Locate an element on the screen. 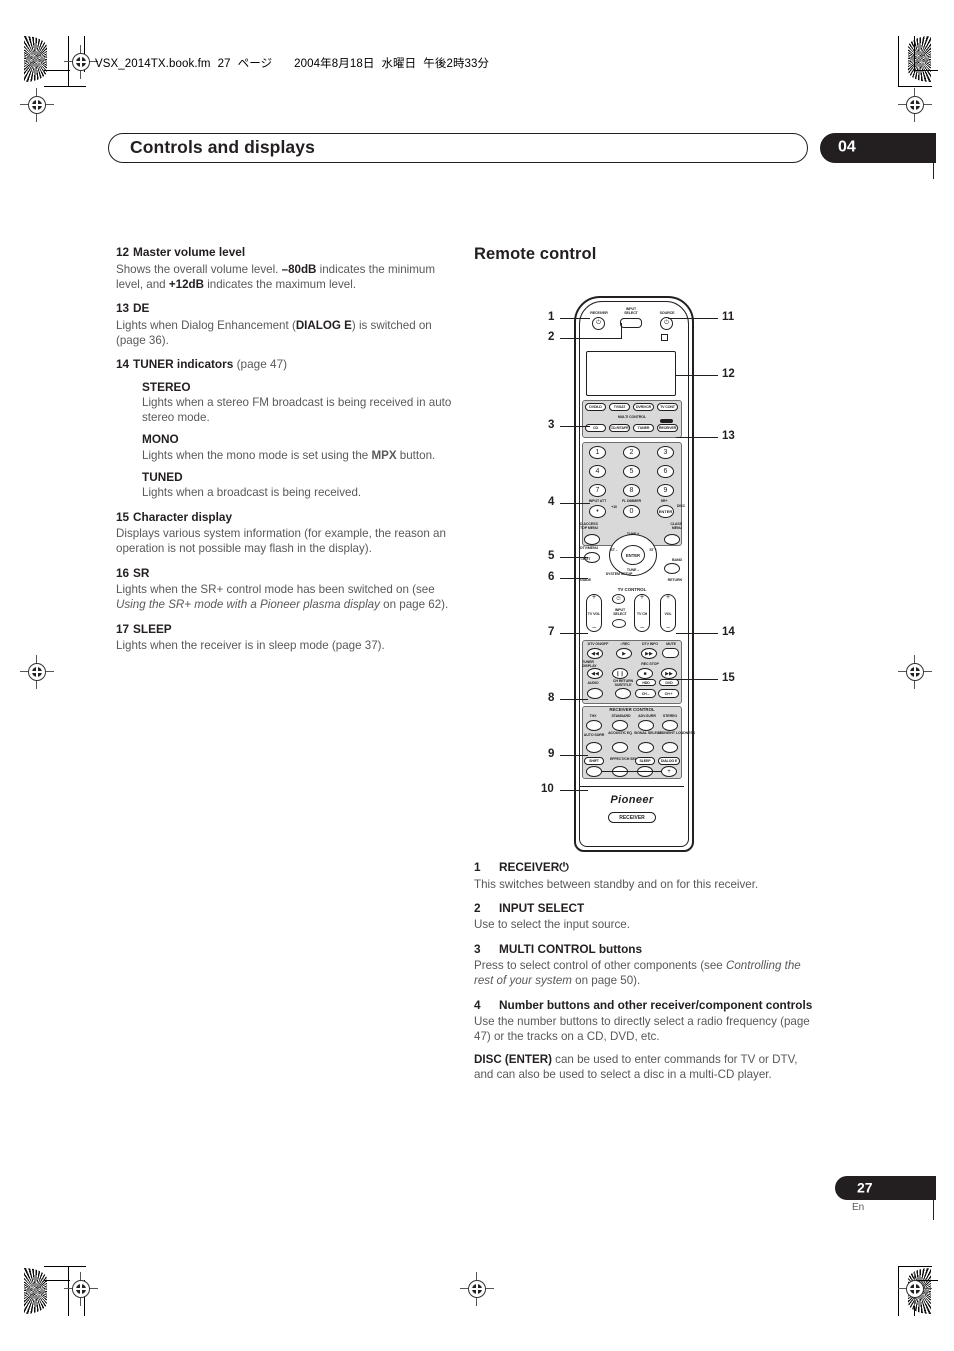  numpad-key-1: 1 is located at coordinates (597, 452).